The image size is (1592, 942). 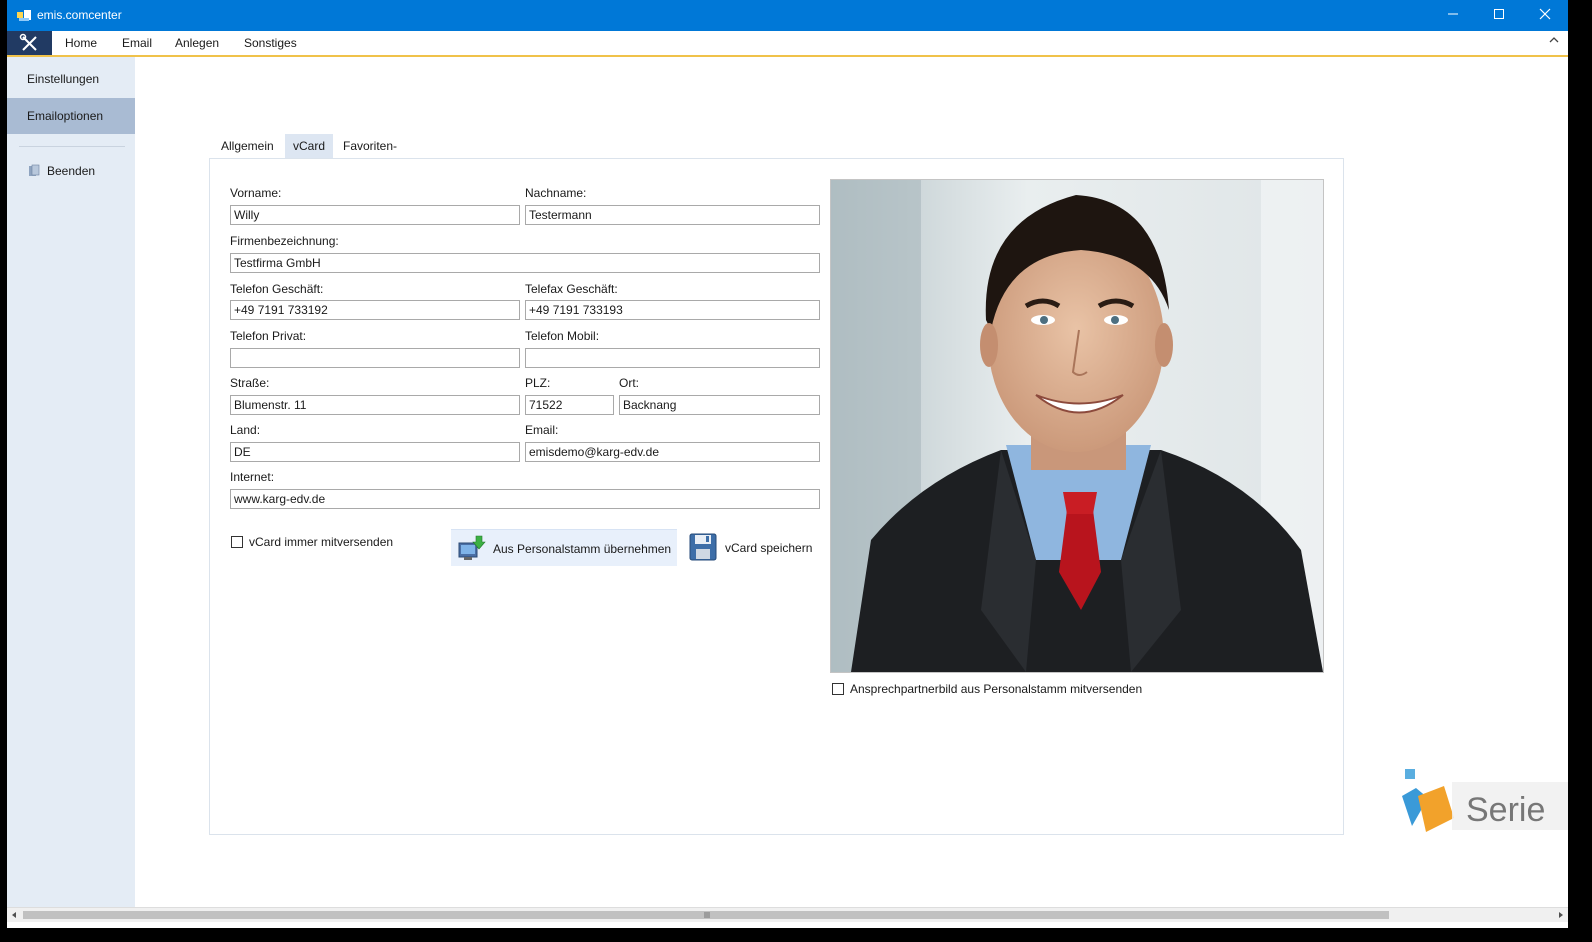 What do you see at coordinates (787, 15) in the screenshot?
I see `title-bar: emis.comcenter` at bounding box center [787, 15].